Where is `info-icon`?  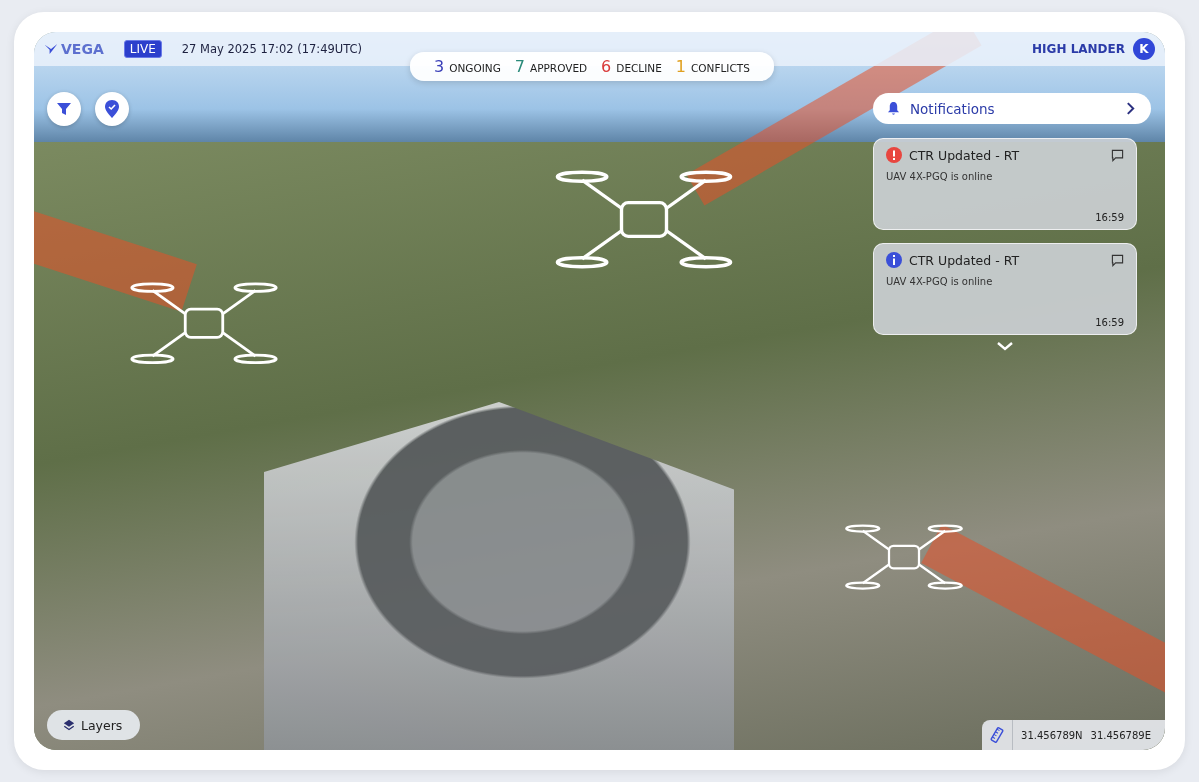 info-icon is located at coordinates (894, 260).